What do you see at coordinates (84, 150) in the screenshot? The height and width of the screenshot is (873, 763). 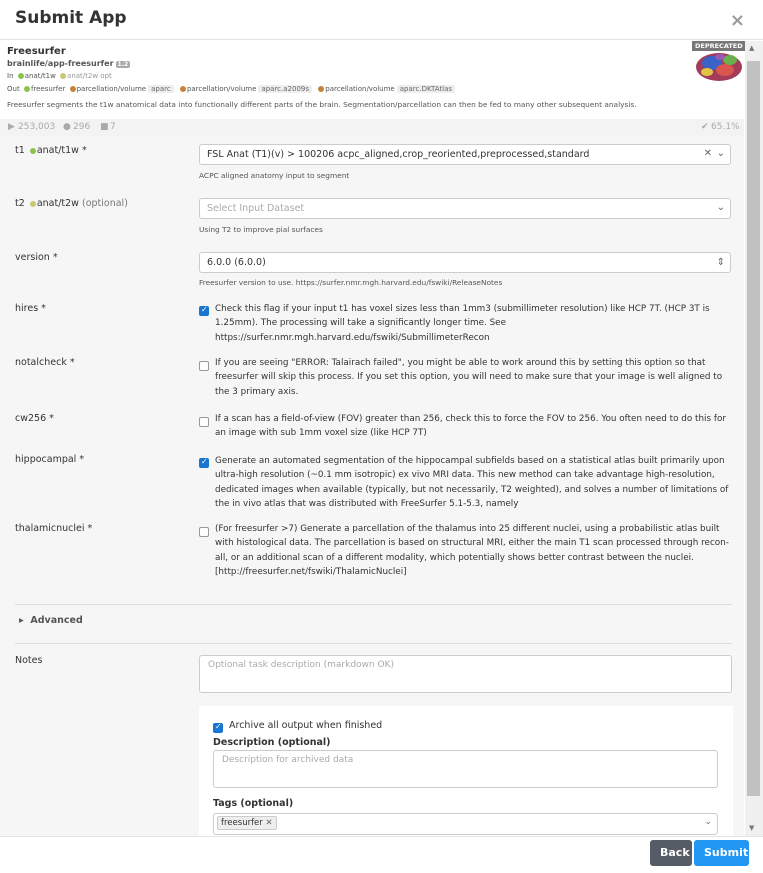 I see `required-marker: *` at bounding box center [84, 150].